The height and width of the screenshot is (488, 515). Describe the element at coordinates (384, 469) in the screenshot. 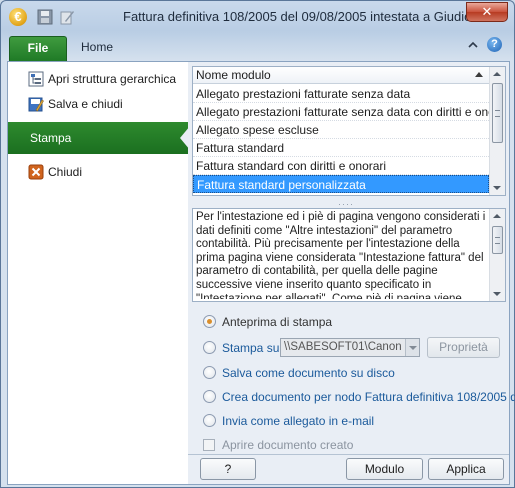

I see `module-button: Modulo` at that location.